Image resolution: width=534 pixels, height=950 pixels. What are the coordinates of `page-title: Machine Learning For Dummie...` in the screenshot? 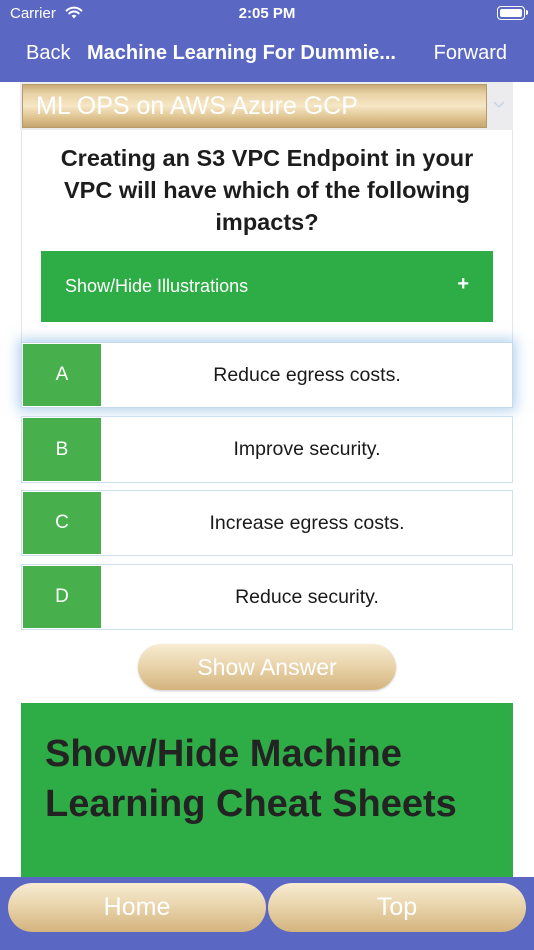 It's located at (241, 53).